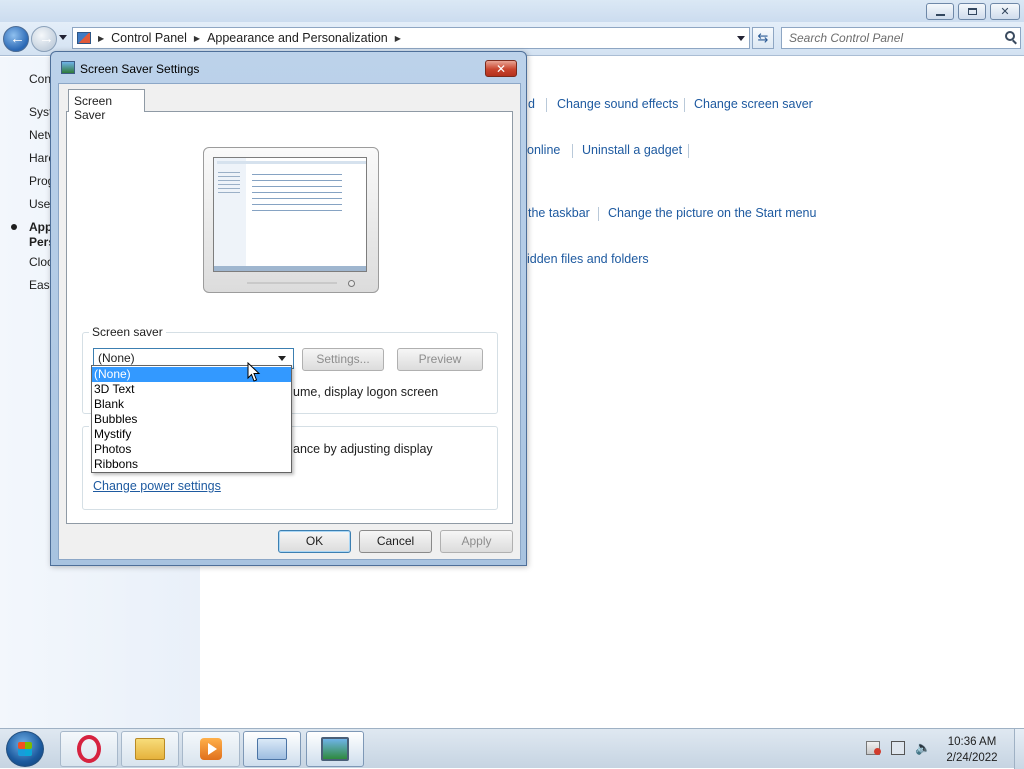  I want to click on taskbar-explorer-button, so click(150, 749).